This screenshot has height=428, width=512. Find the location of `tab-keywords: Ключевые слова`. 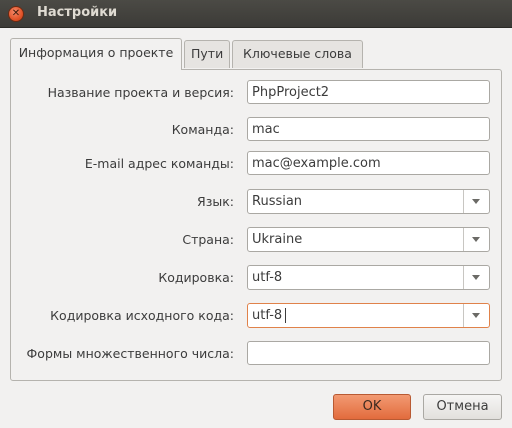

tab-keywords: Ключевые слова is located at coordinates (297, 54).